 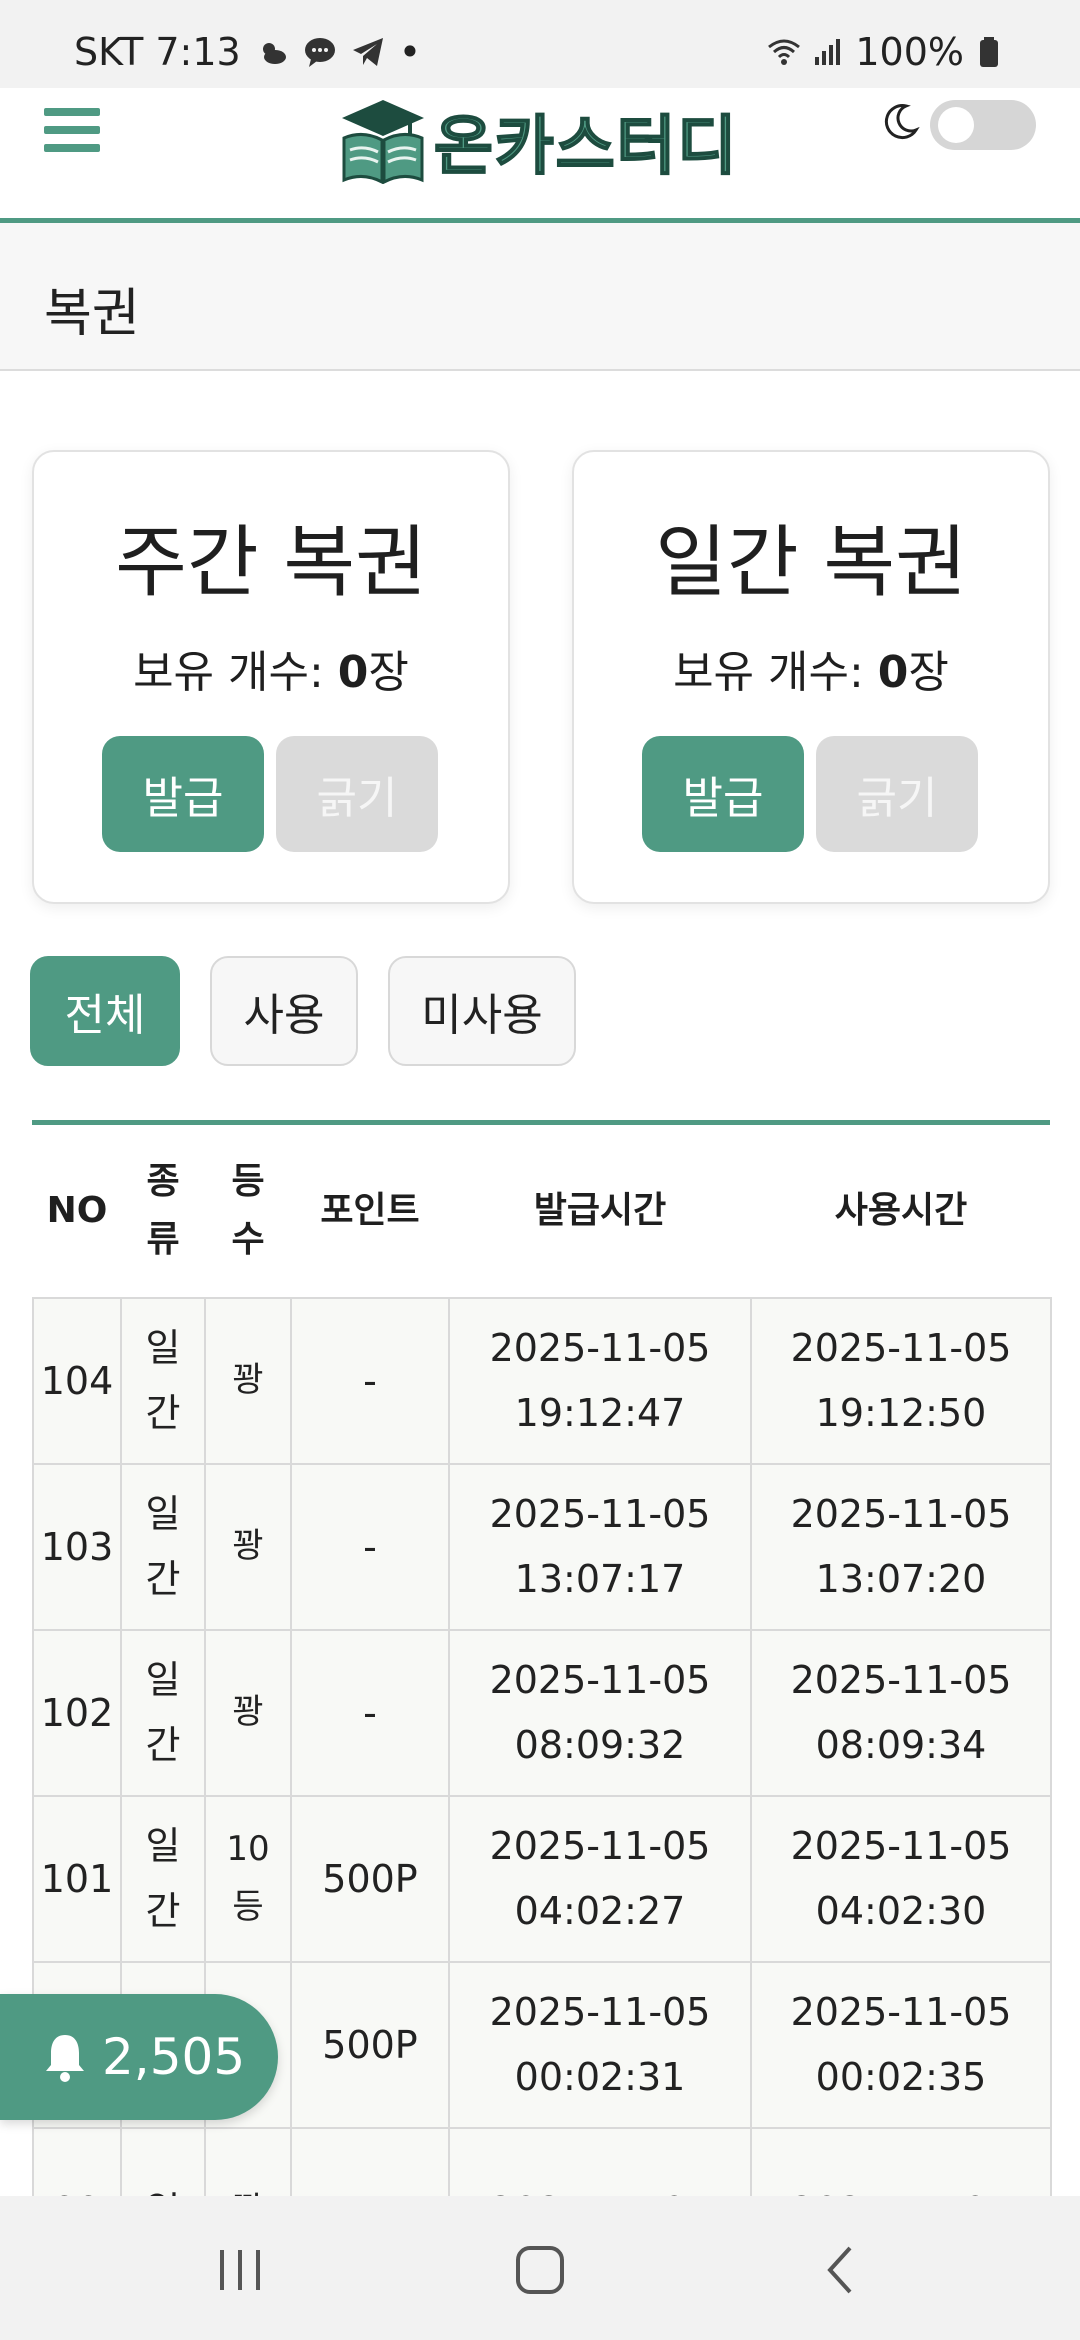 I want to click on battery-percent: 100%, so click(x=909, y=52).